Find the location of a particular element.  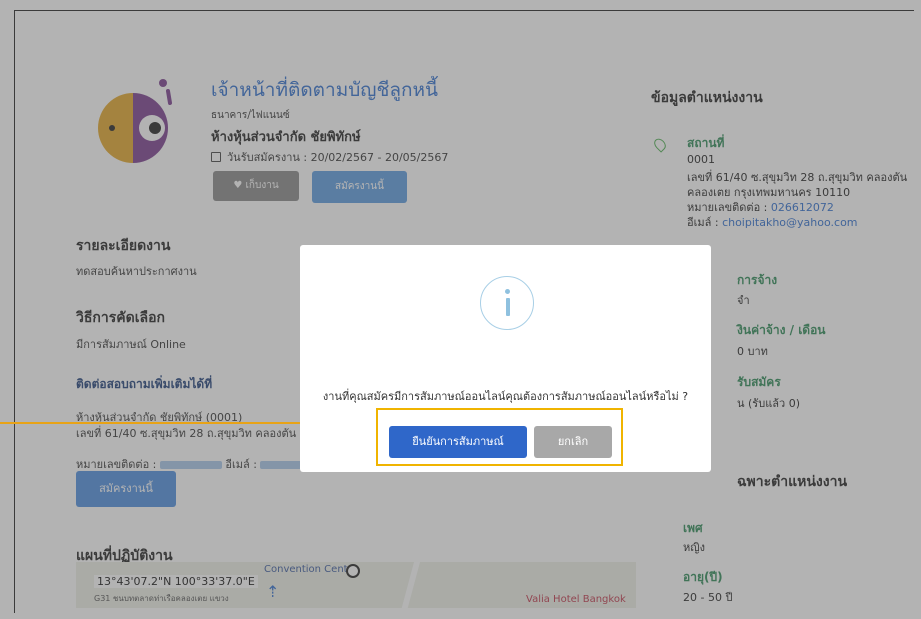

confirm-interview-button: ยืนยันการสัมภาษณ์ is located at coordinates (458, 442).